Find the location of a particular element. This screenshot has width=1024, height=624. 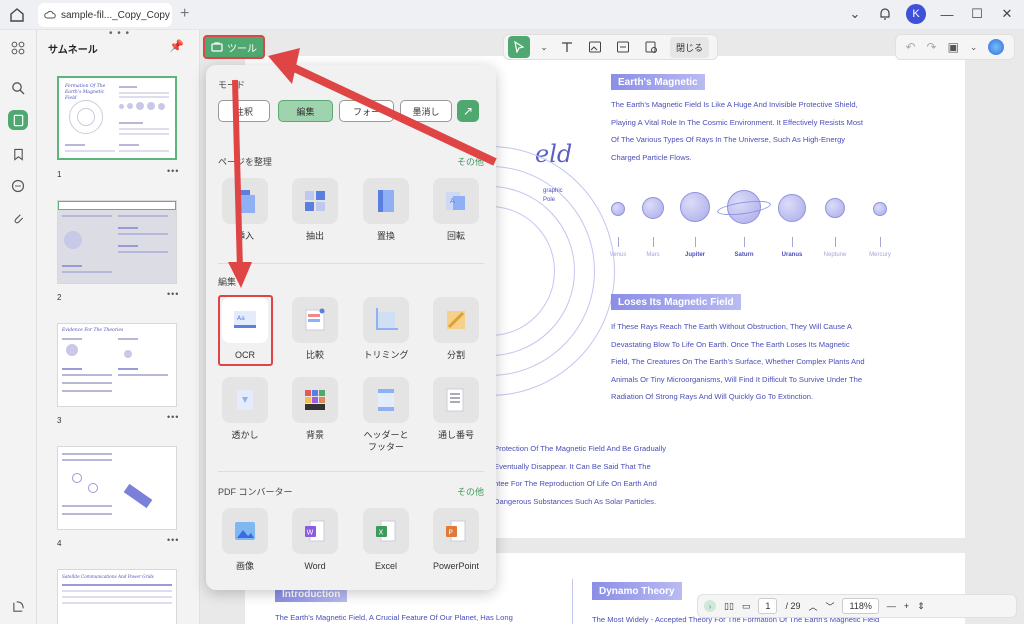

close-icon: ✕ is located at coordinates (1007, 14).